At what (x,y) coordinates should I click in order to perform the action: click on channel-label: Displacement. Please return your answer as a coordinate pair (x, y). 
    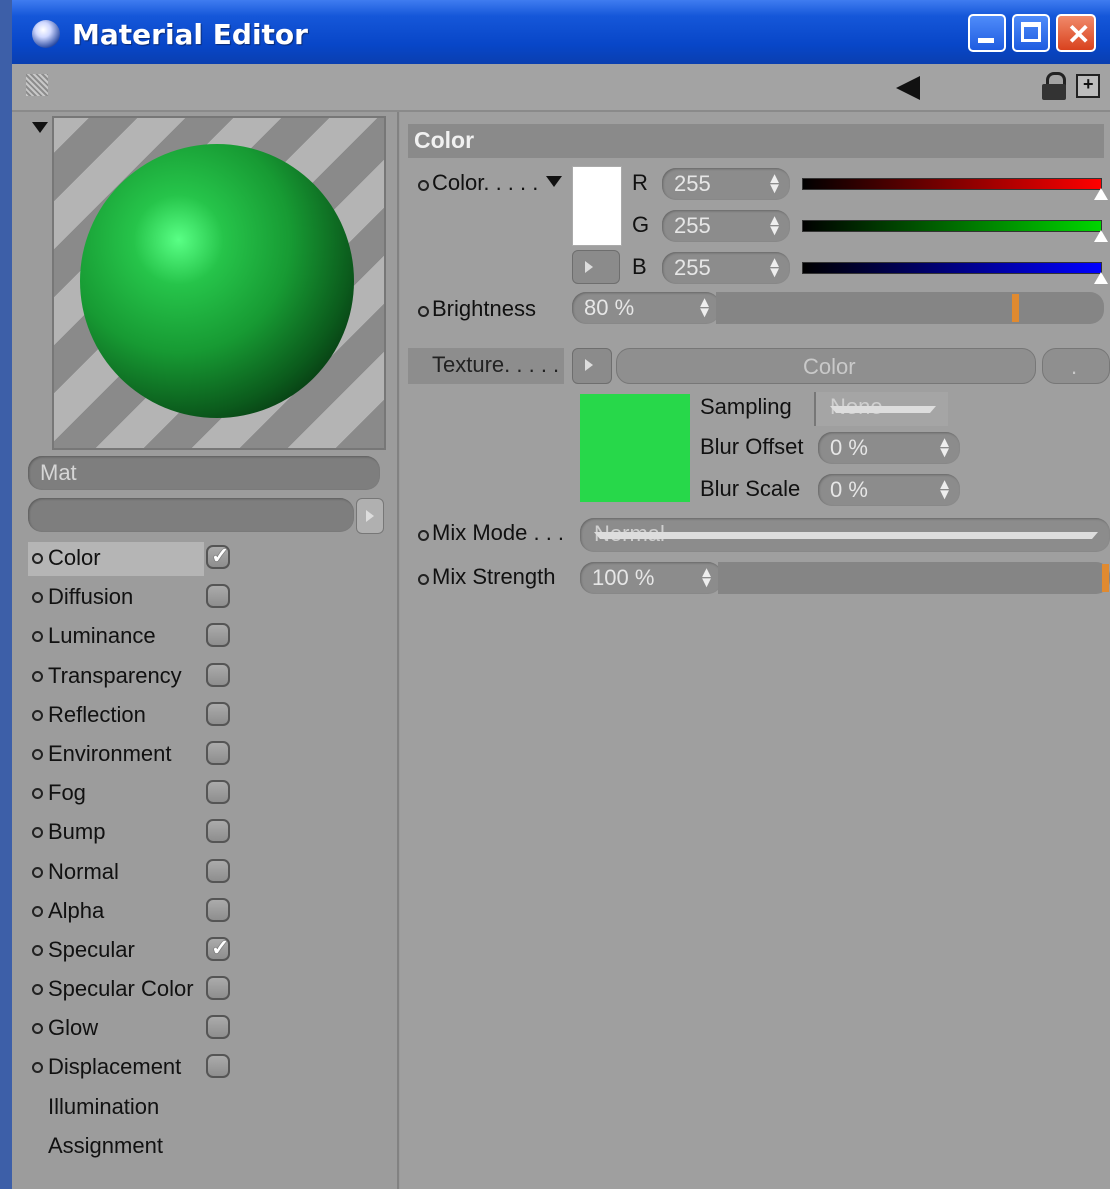
    Looking at the image, I should click on (115, 1067).